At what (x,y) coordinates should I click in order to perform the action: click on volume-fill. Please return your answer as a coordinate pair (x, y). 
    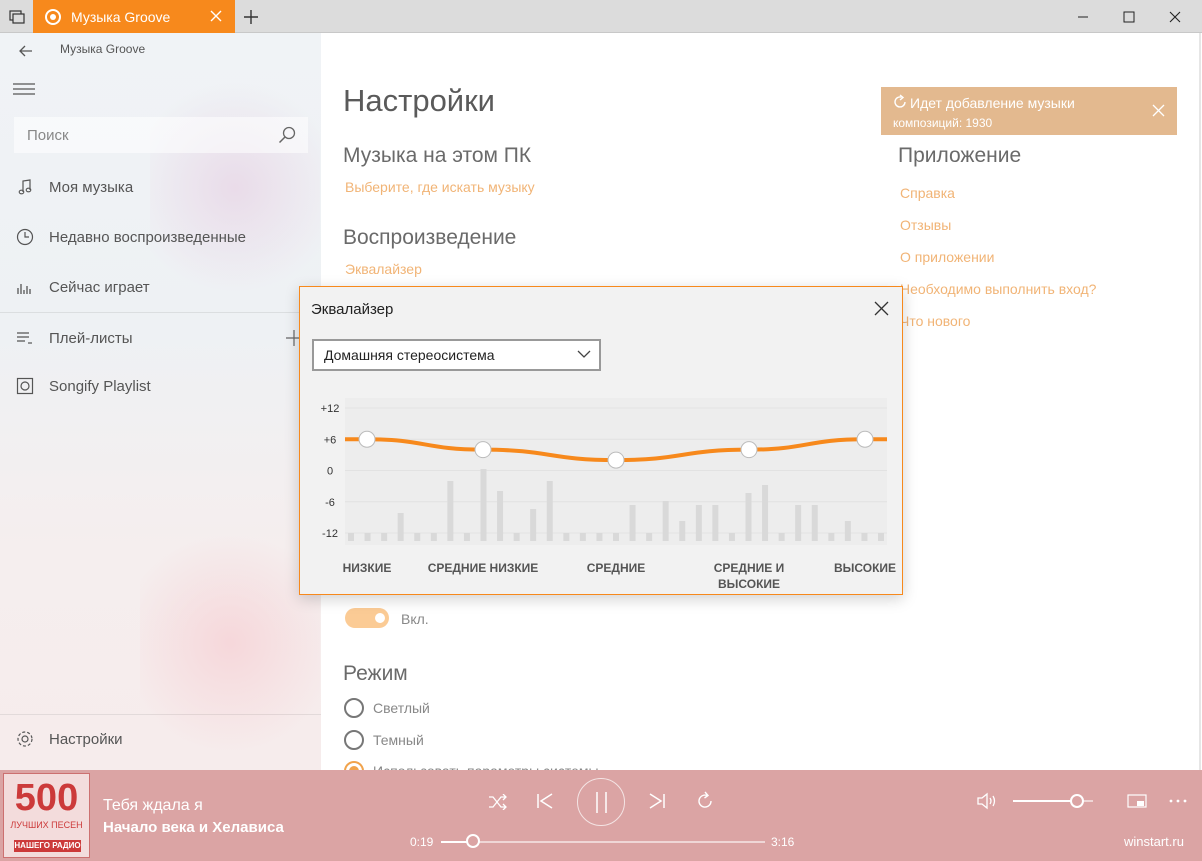
    Looking at the image, I should click on (1045, 801).